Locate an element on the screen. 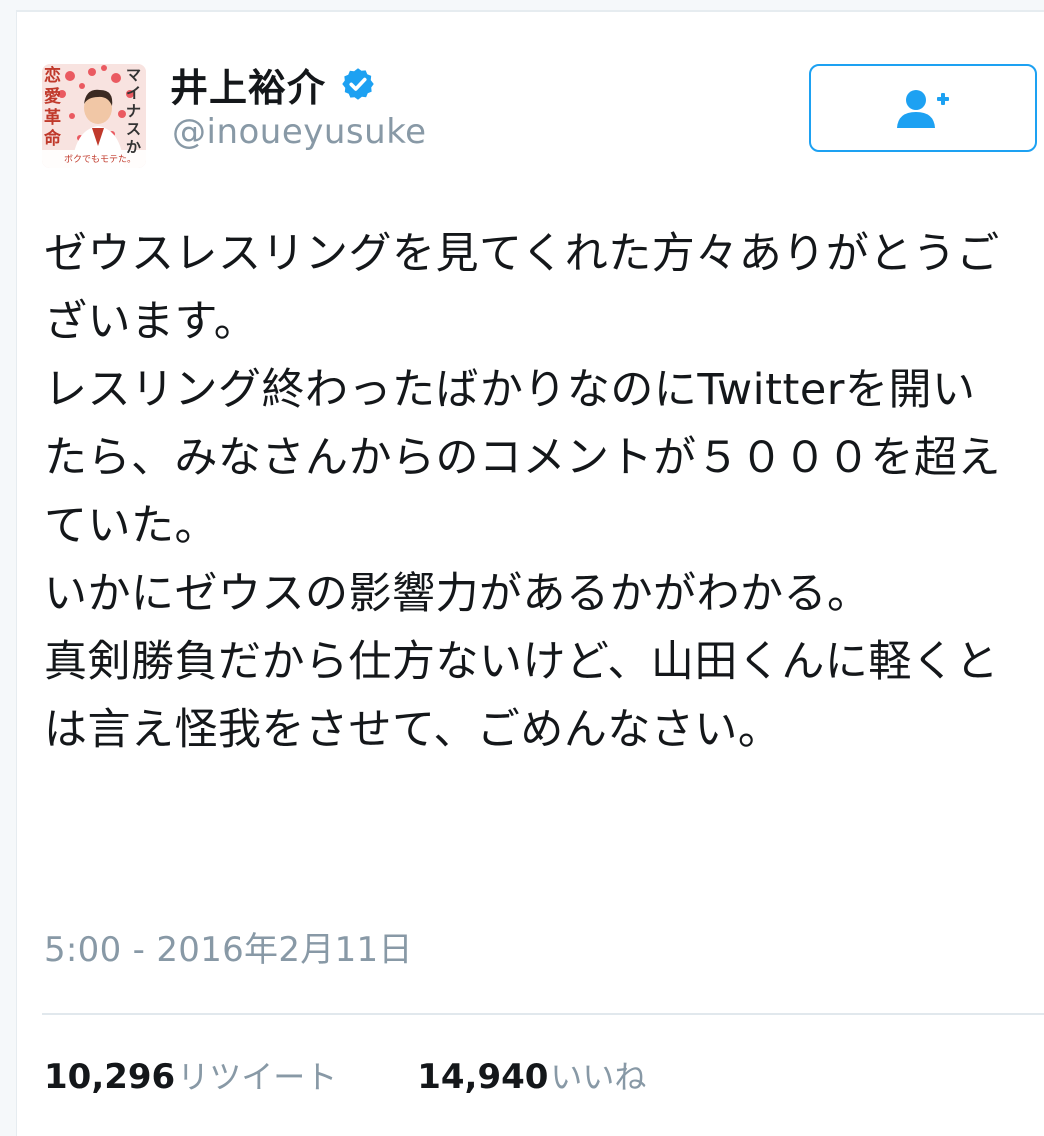 Image resolution: width=1044 pixels, height=1136 pixels. user-handle: @inoueyusuke is located at coordinates (299, 132).